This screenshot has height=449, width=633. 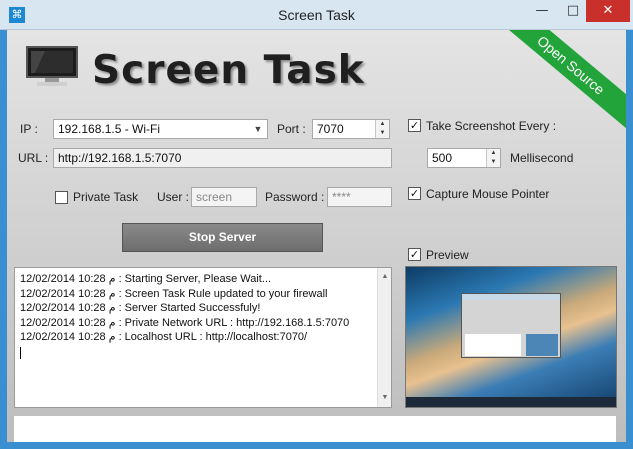 I want to click on preview-thumbnail, so click(x=542, y=345).